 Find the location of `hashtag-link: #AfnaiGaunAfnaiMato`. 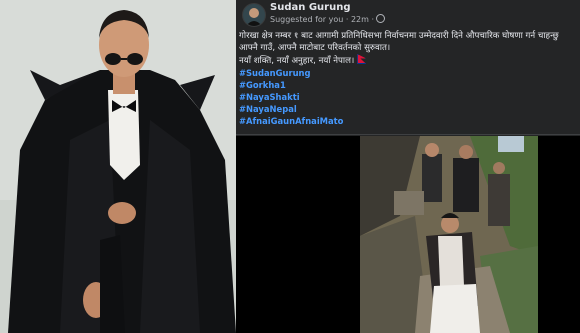

hashtag-link: #AfnaiGaunAfnaiMato is located at coordinates (408, 121).